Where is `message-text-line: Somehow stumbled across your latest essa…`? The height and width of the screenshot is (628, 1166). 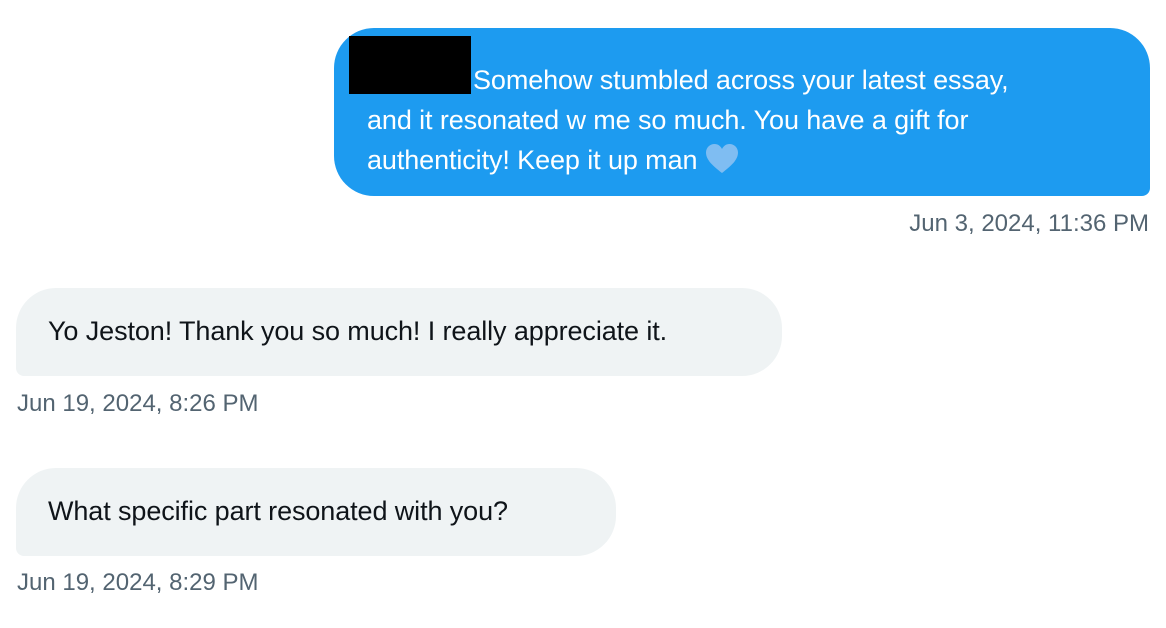
message-text-line: Somehow stumbled across your latest essa… is located at coordinates (741, 80).